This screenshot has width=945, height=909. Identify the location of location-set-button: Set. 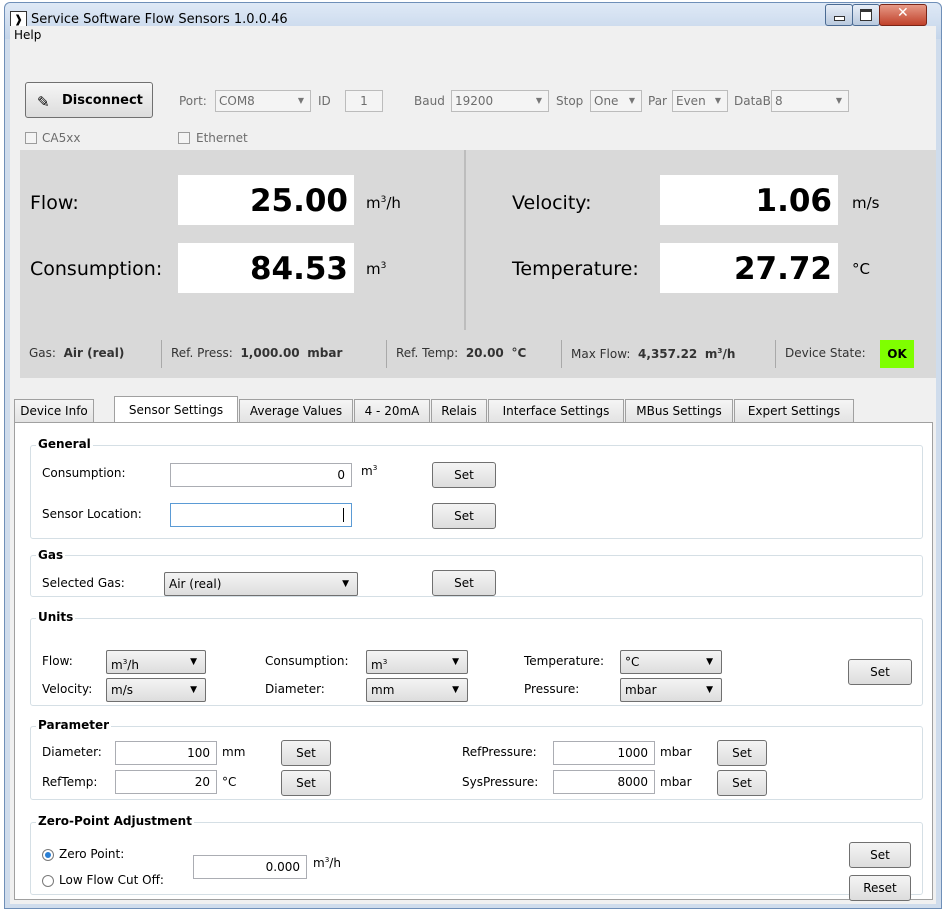
(464, 516).